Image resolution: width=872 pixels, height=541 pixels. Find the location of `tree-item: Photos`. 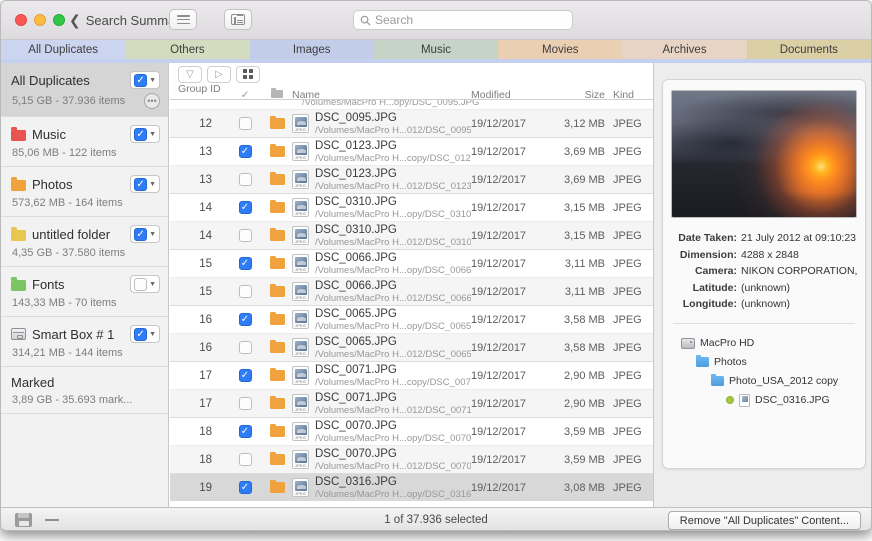

tree-item: Photos is located at coordinates (764, 362).